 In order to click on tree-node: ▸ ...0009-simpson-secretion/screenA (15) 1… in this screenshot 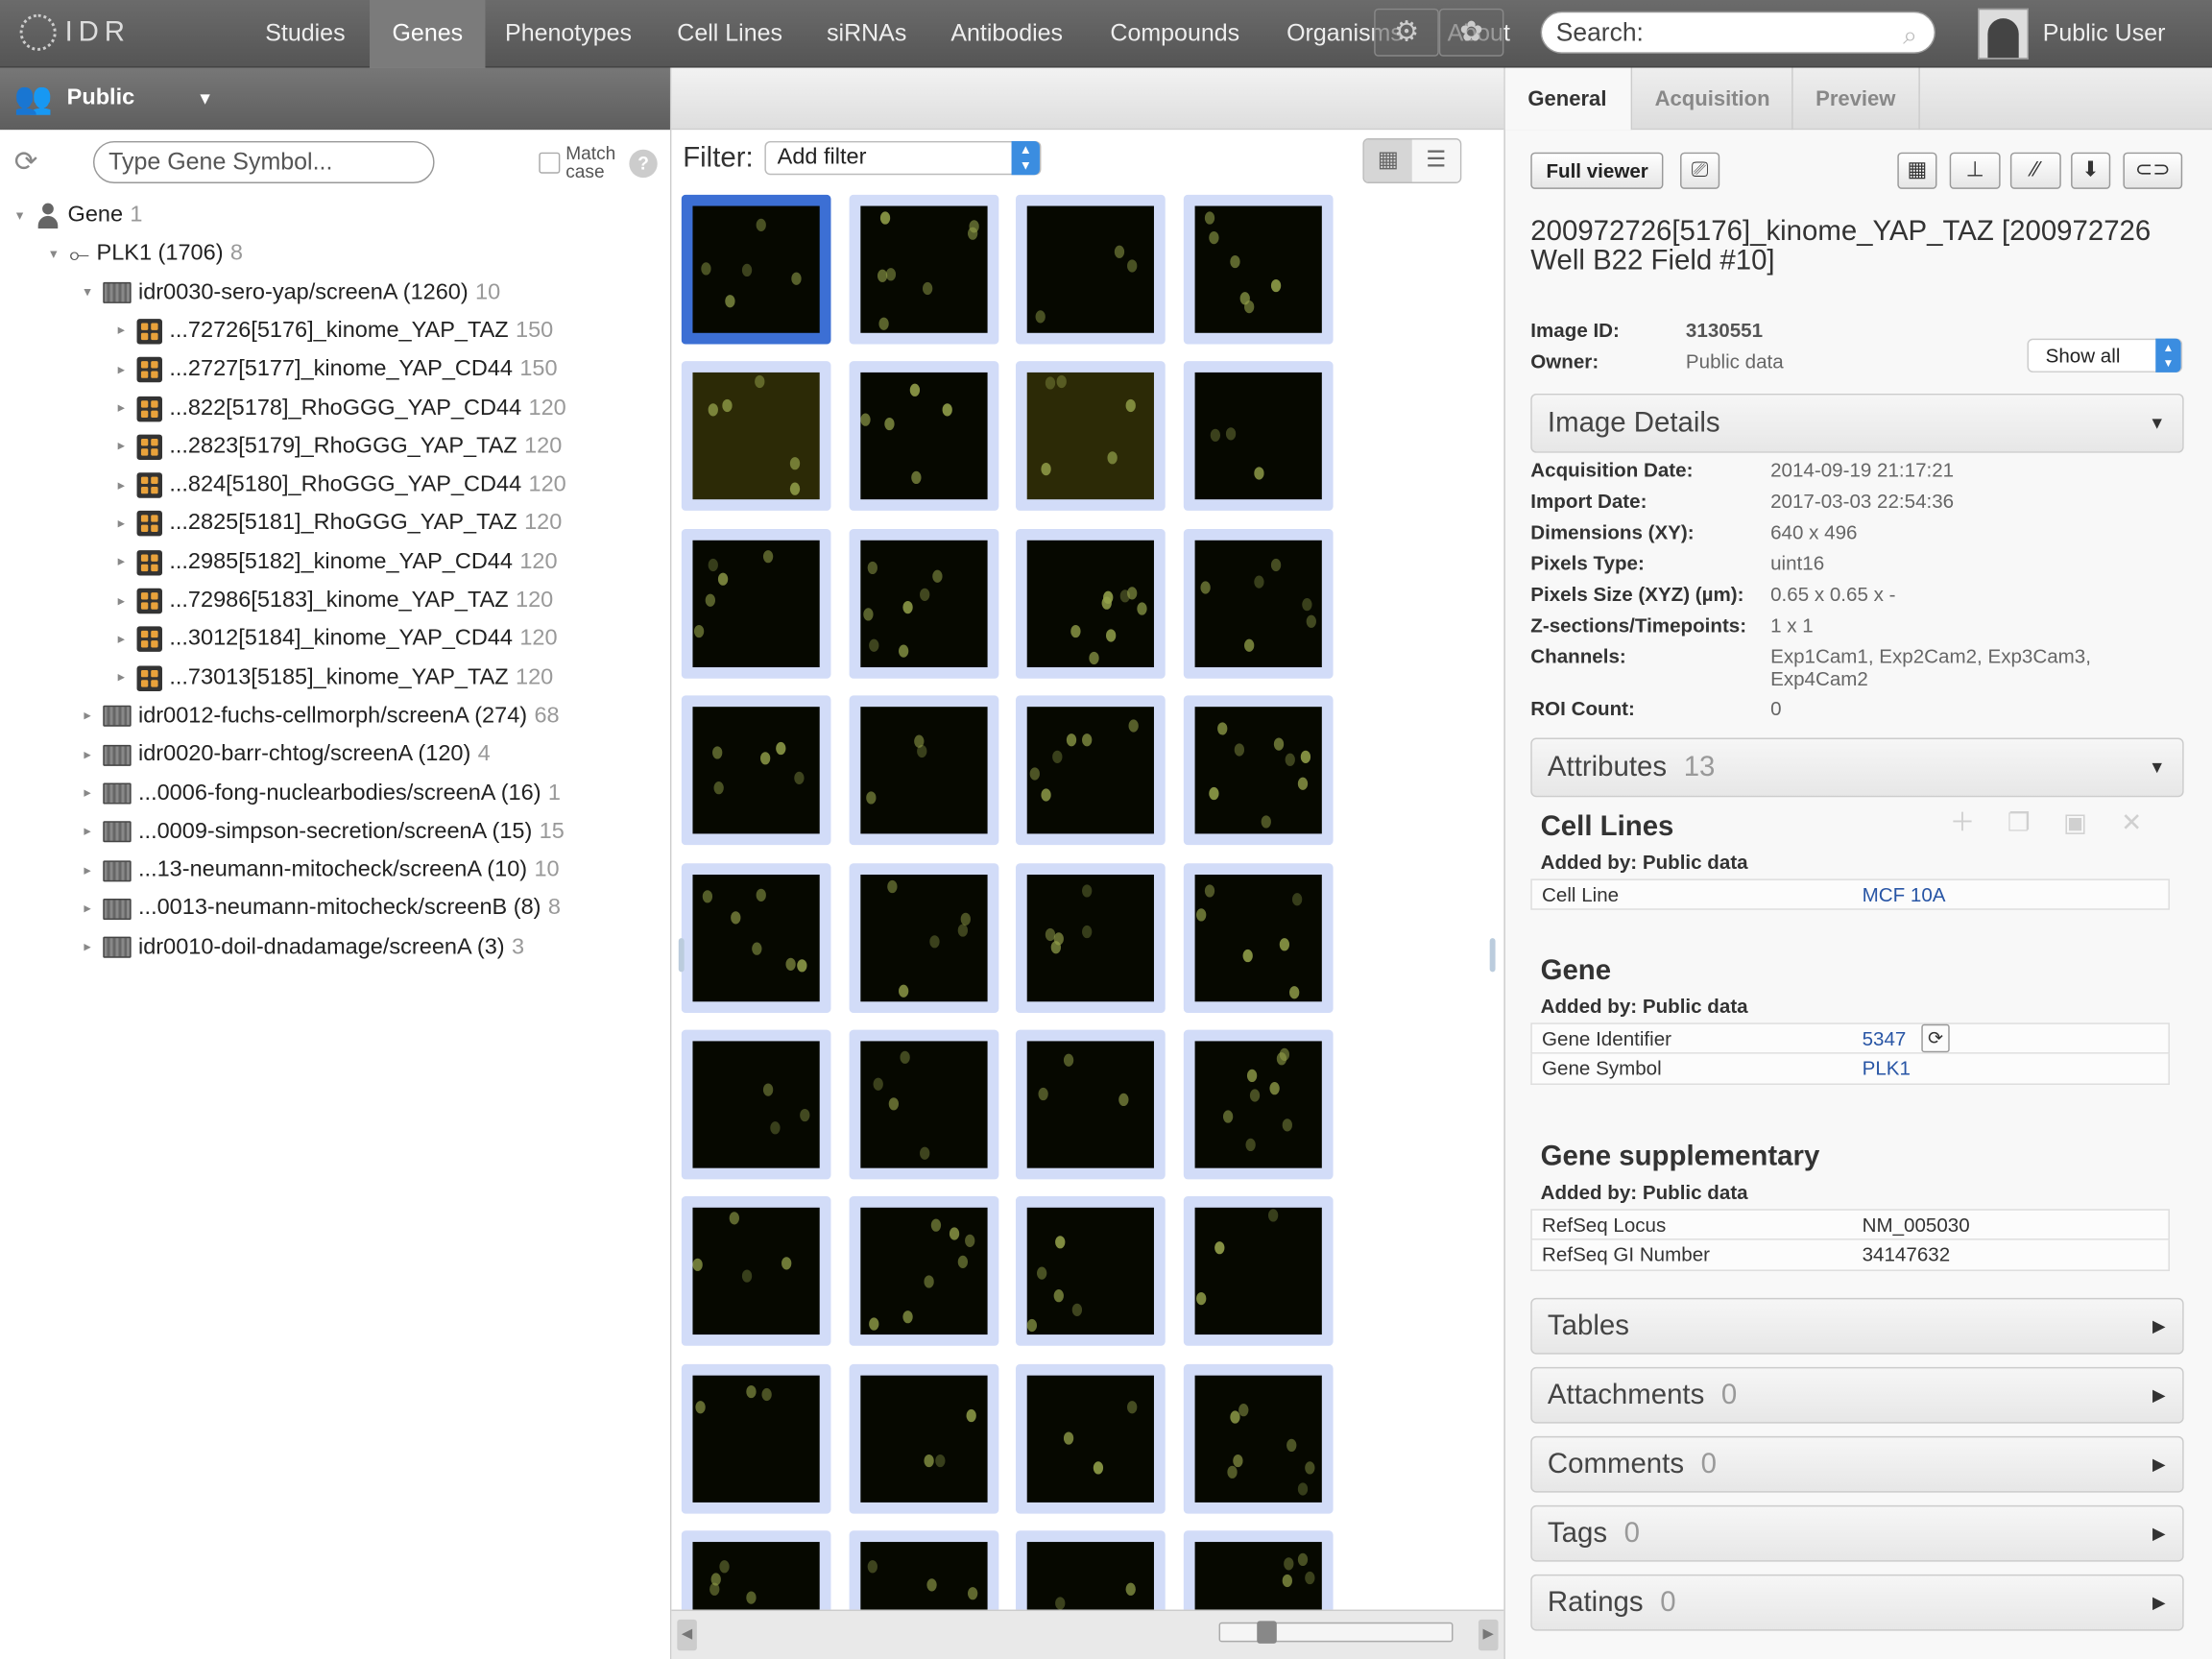, I will do `click(321, 832)`.